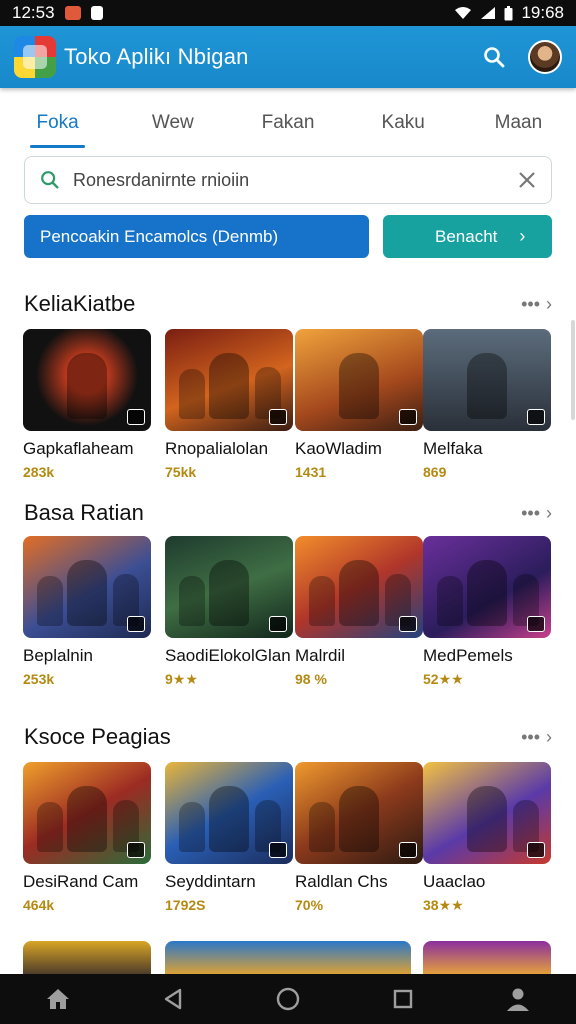 This screenshot has height=1024, width=576. I want to click on app-card: Raldlan Chs 70%, so click(359, 837).